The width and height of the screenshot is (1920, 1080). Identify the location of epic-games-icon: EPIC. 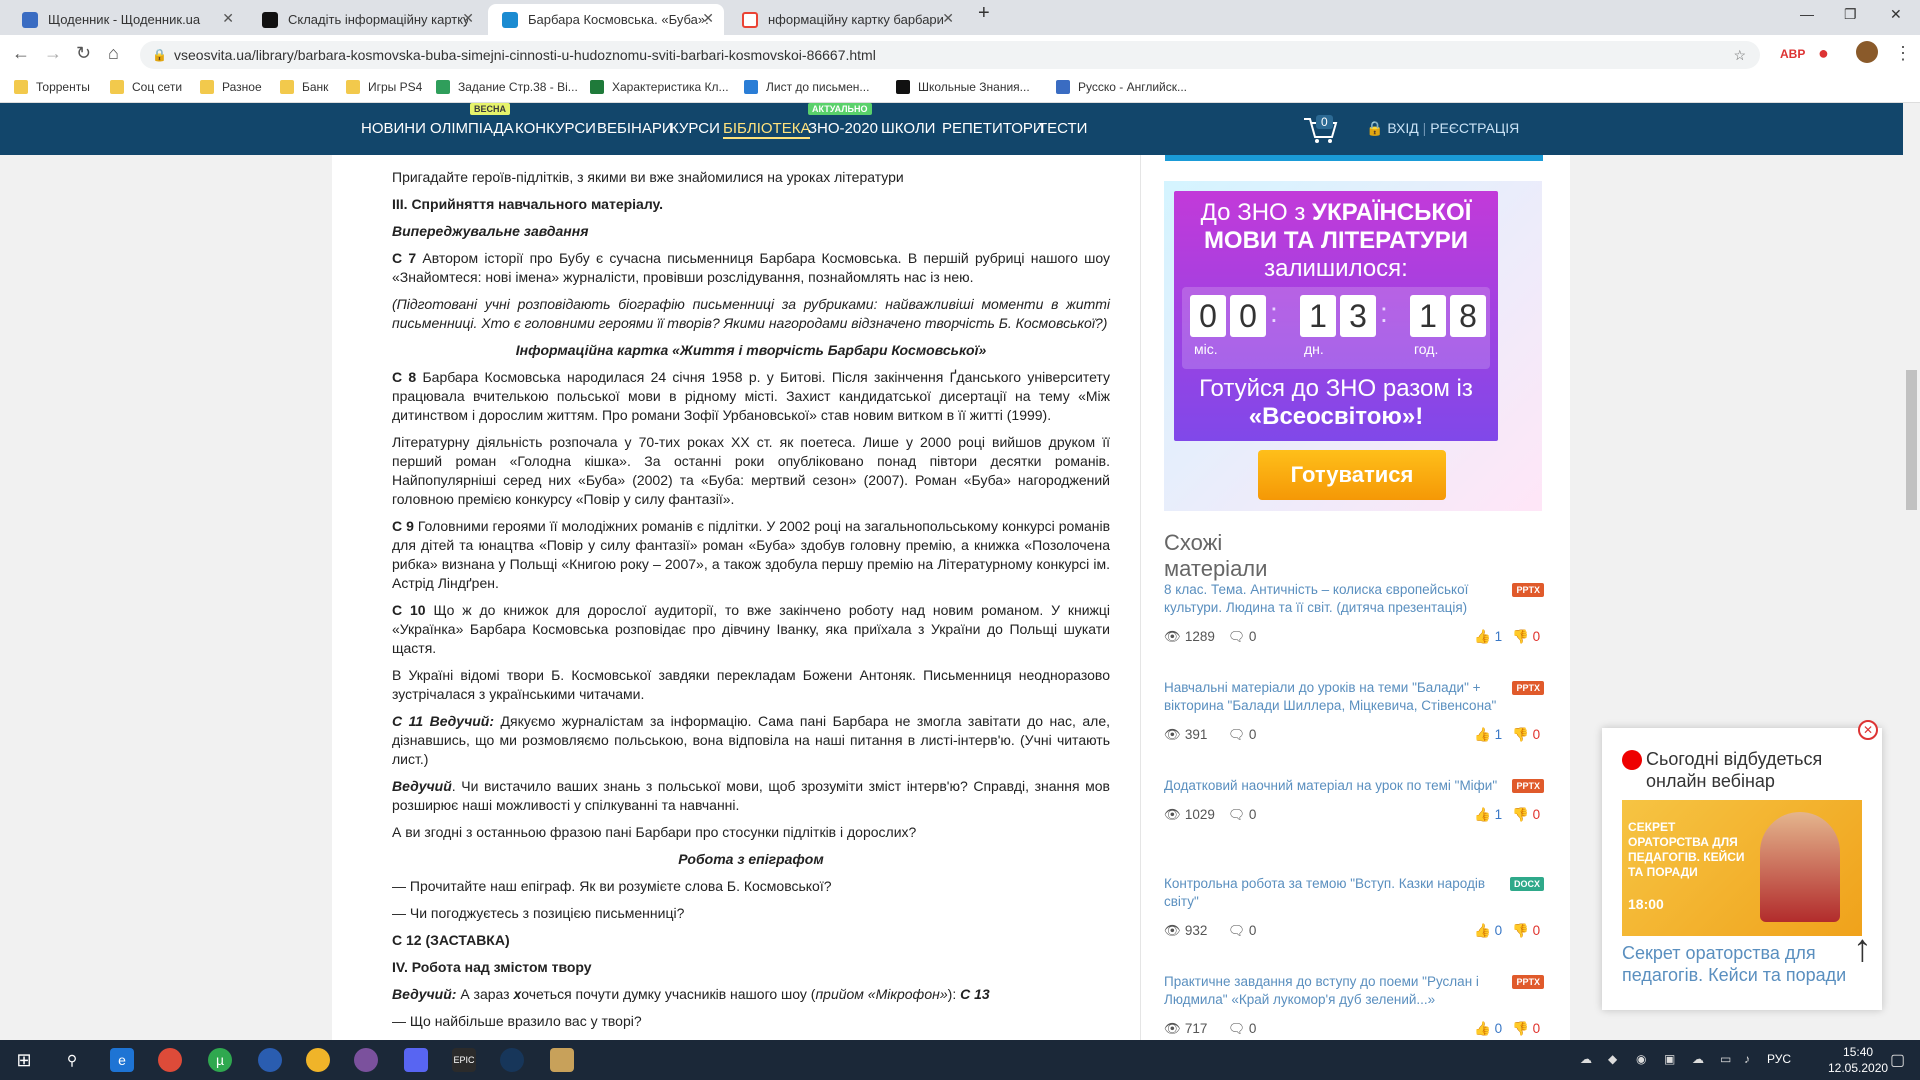
(464, 1060).